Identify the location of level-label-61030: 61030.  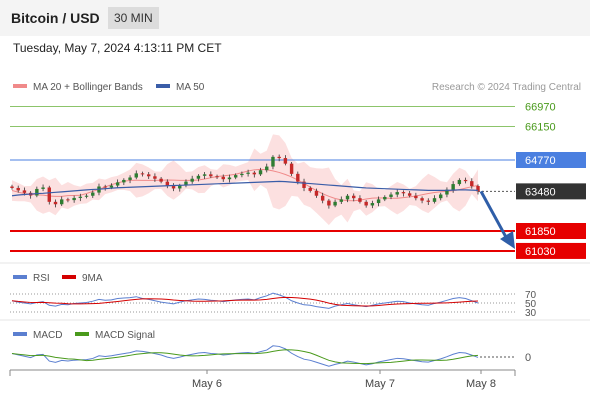
(540, 252).